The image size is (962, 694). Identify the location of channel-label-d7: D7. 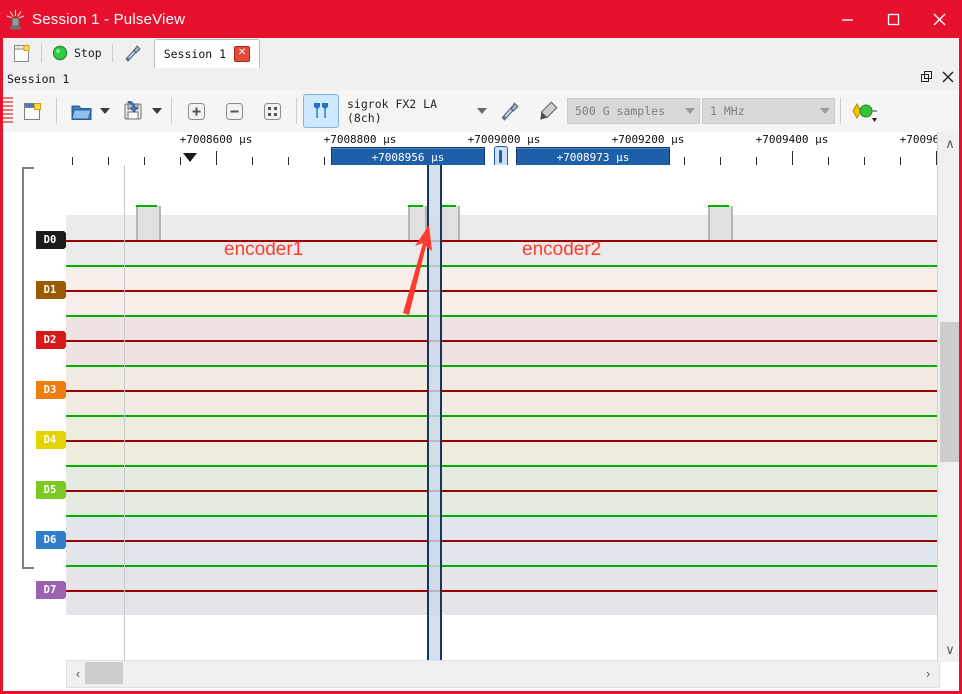
(54, 590).